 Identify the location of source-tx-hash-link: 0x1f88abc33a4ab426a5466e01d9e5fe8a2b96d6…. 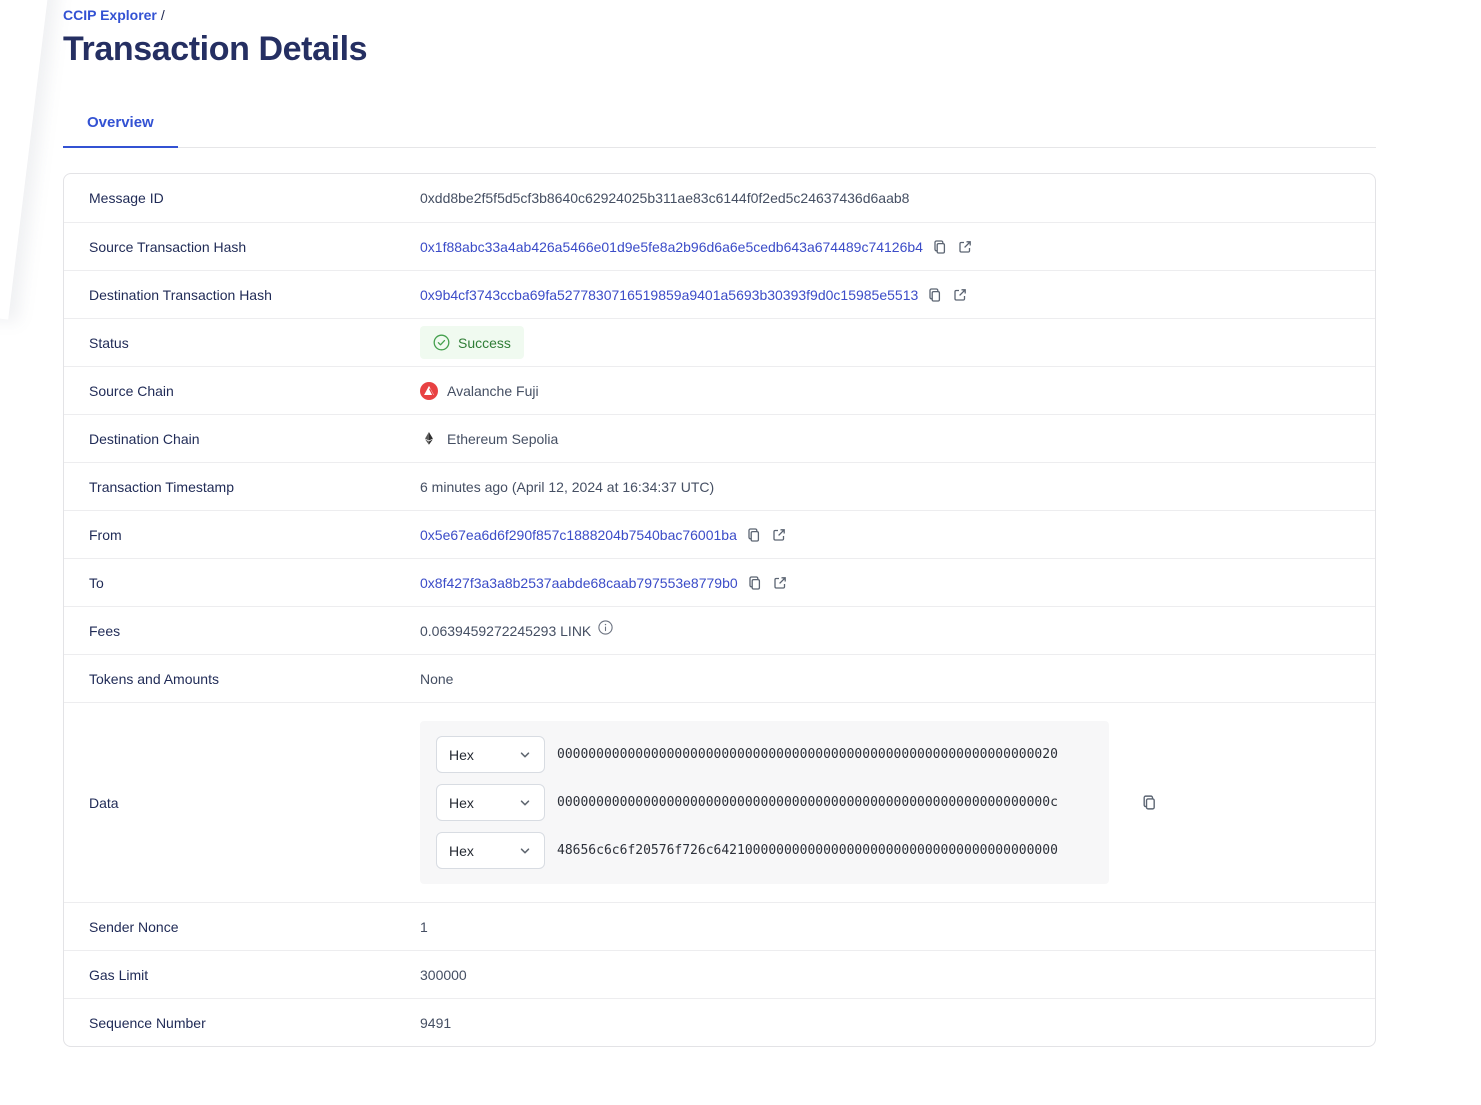
(671, 247).